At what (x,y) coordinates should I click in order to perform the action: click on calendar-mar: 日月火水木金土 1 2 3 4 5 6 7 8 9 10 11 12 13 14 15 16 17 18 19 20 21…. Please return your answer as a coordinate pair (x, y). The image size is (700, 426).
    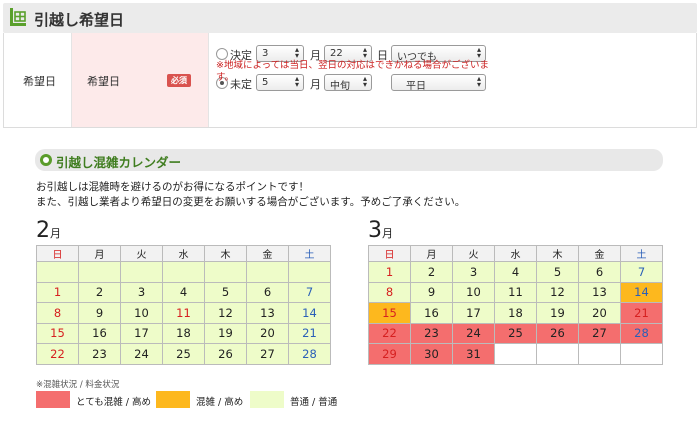
    Looking at the image, I should click on (515, 305).